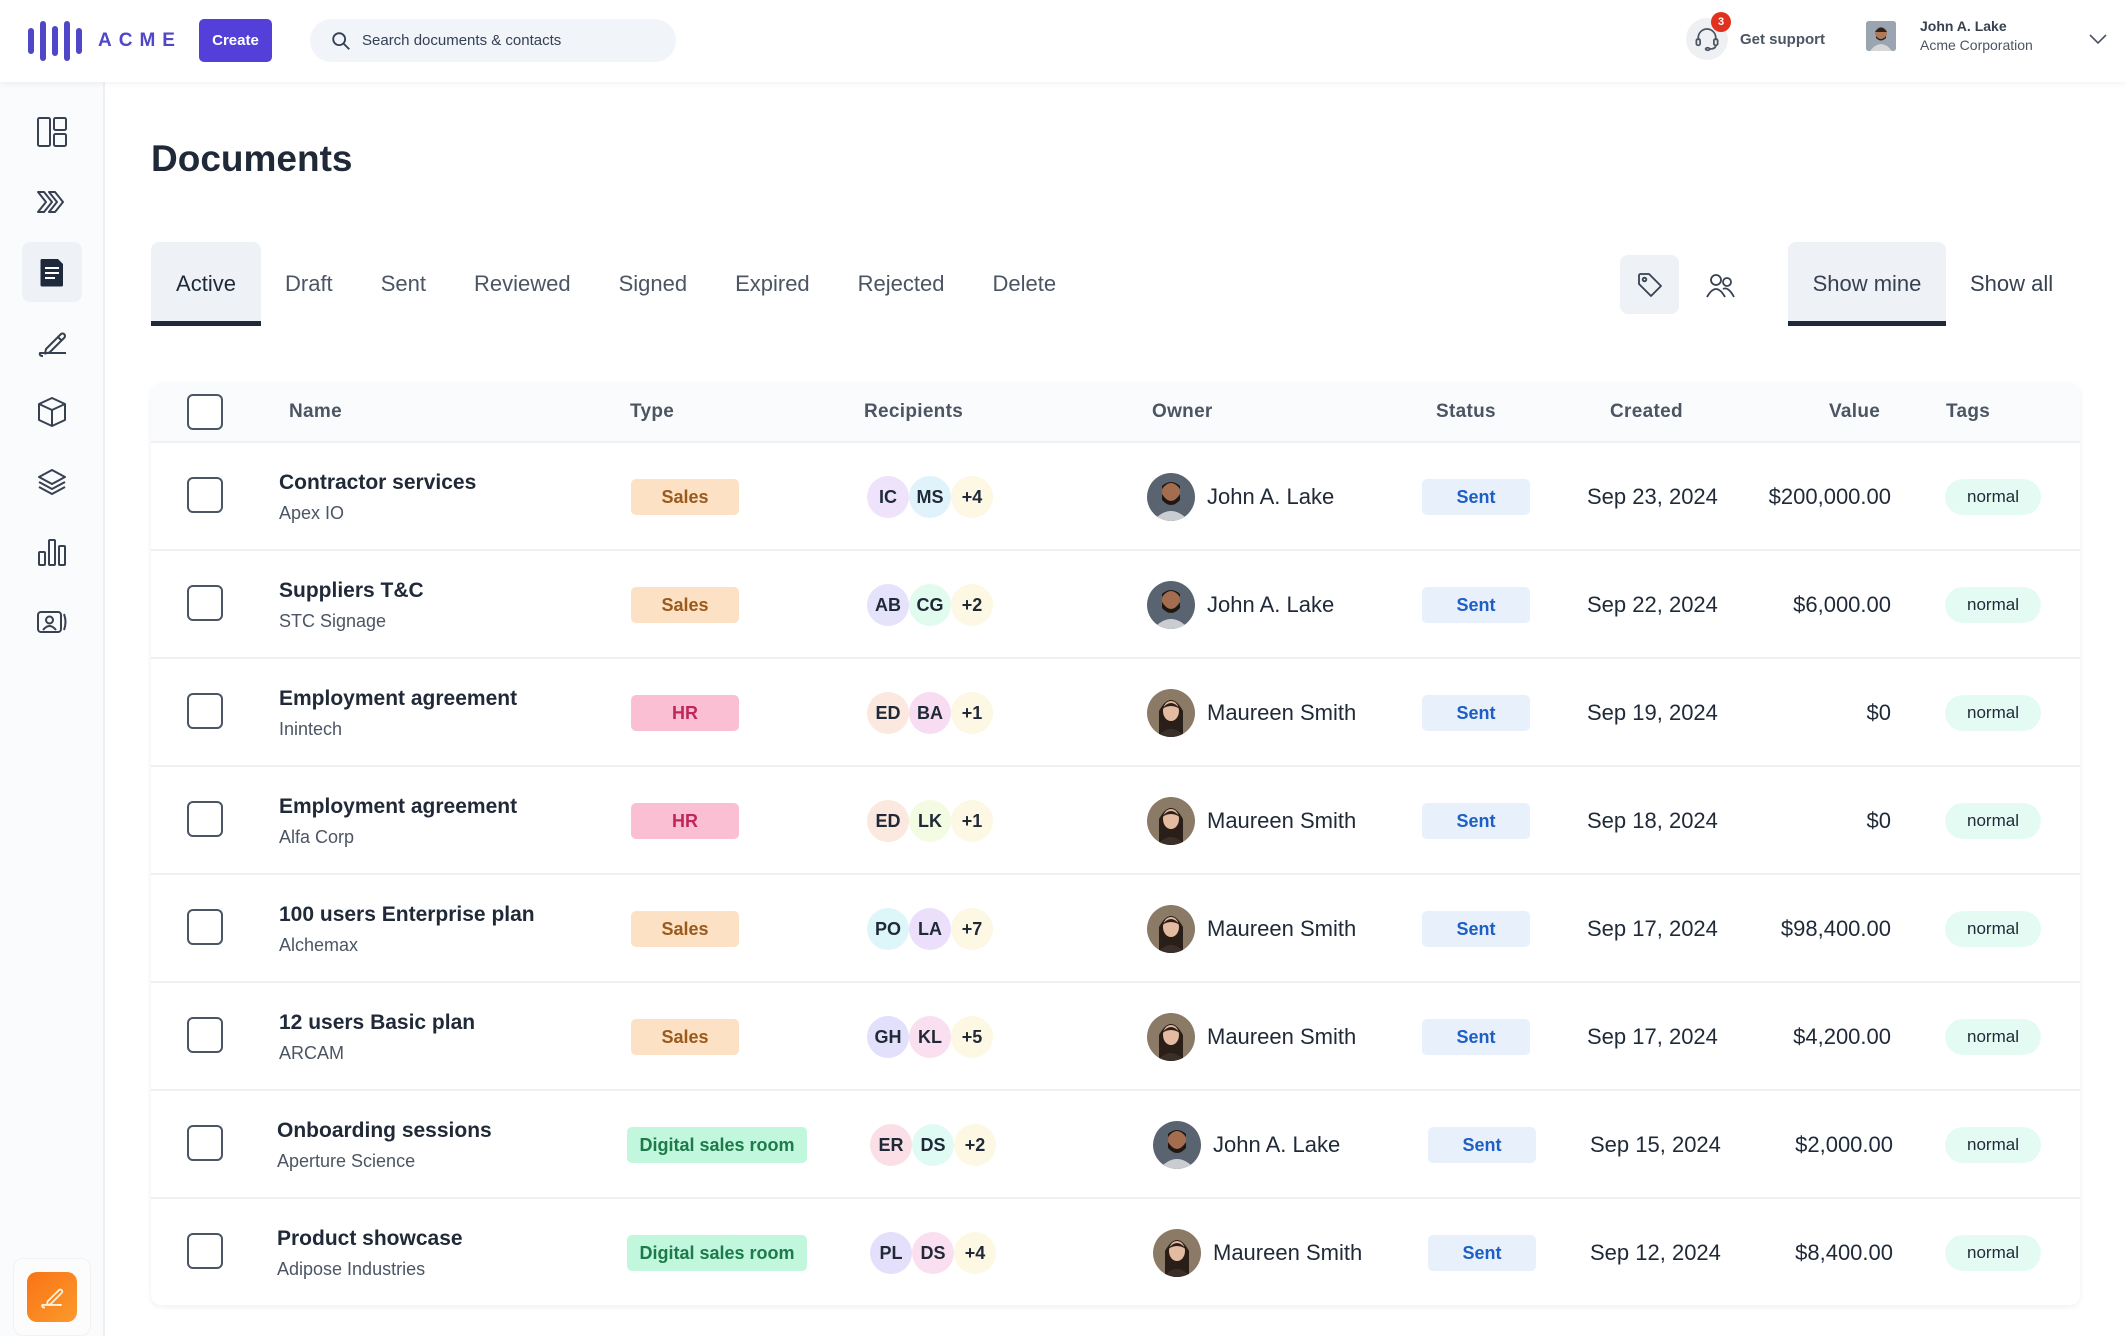 The height and width of the screenshot is (1336, 2126). What do you see at coordinates (52, 132) in the screenshot?
I see `sidebar-item-dashboard` at bounding box center [52, 132].